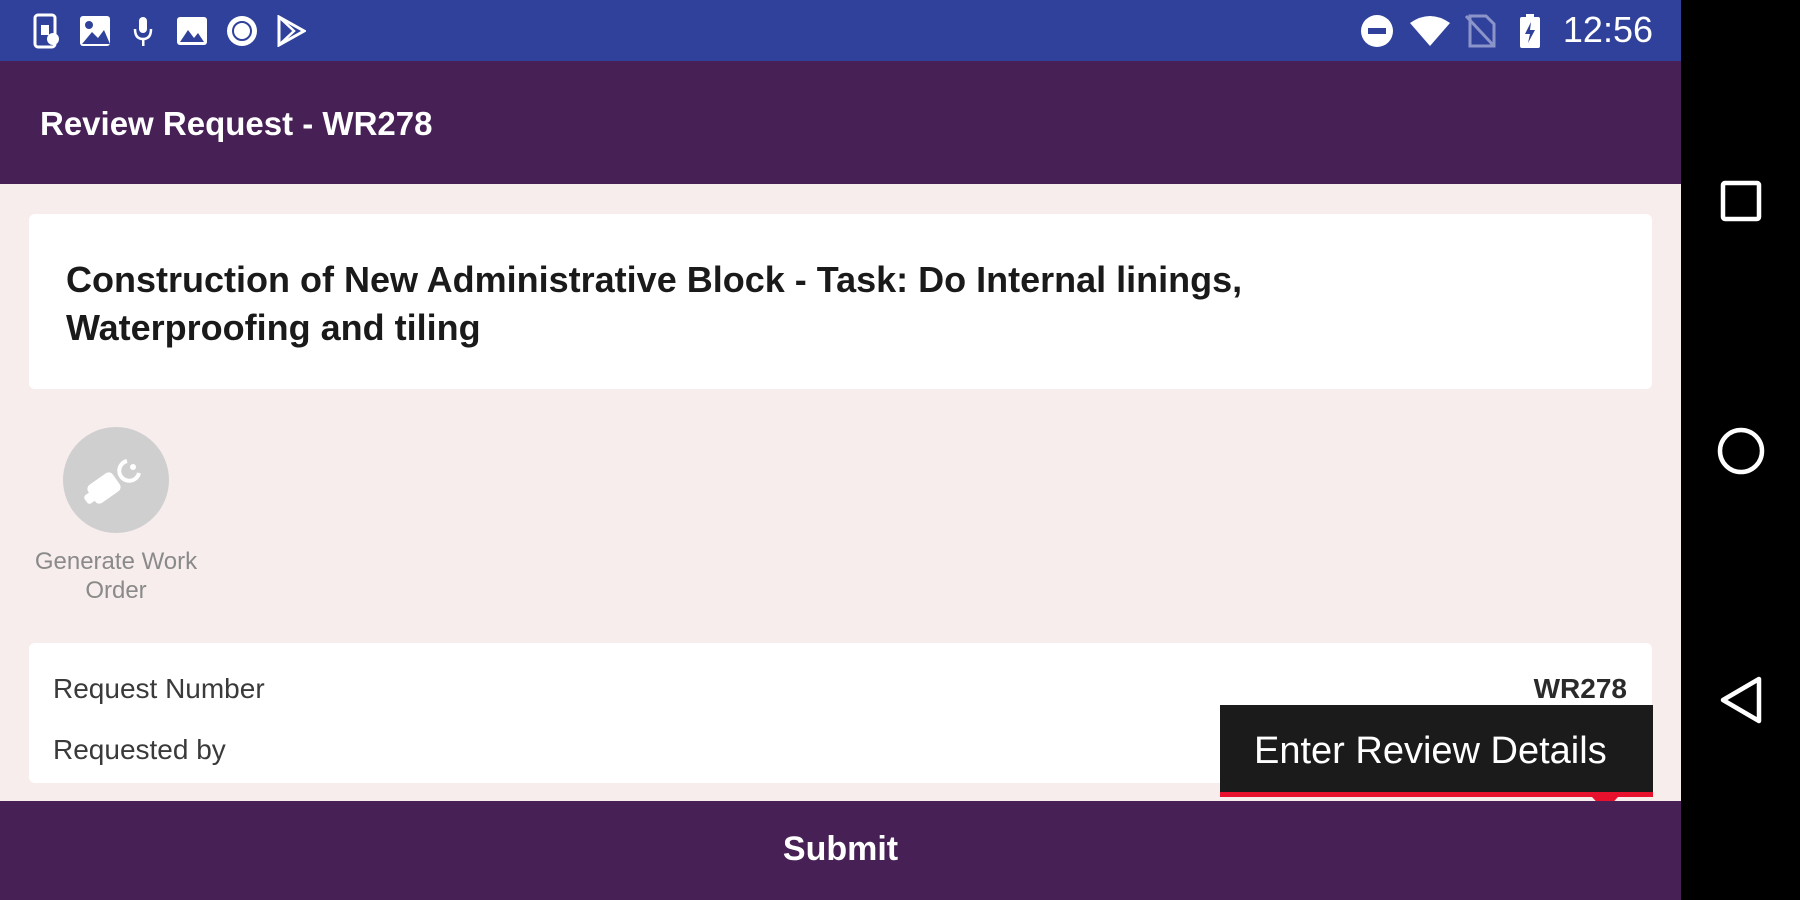 This screenshot has width=1800, height=900. What do you see at coordinates (1607, 29) in the screenshot?
I see `status-clock: 12:56` at bounding box center [1607, 29].